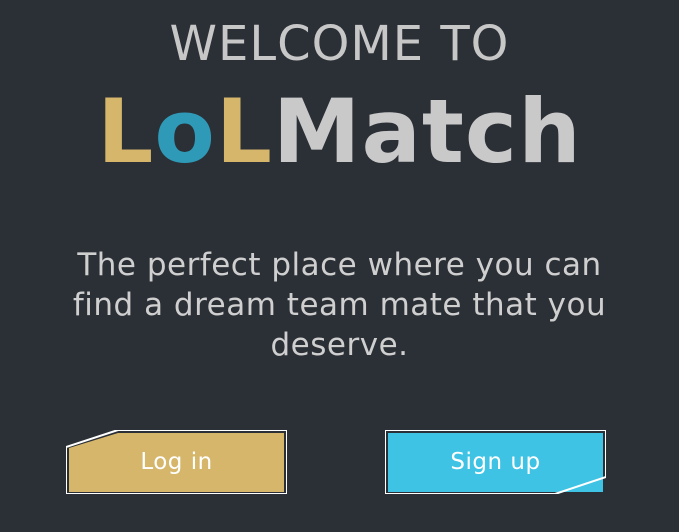  I want to click on welcome-heading: WELCOME TO, so click(339, 44).